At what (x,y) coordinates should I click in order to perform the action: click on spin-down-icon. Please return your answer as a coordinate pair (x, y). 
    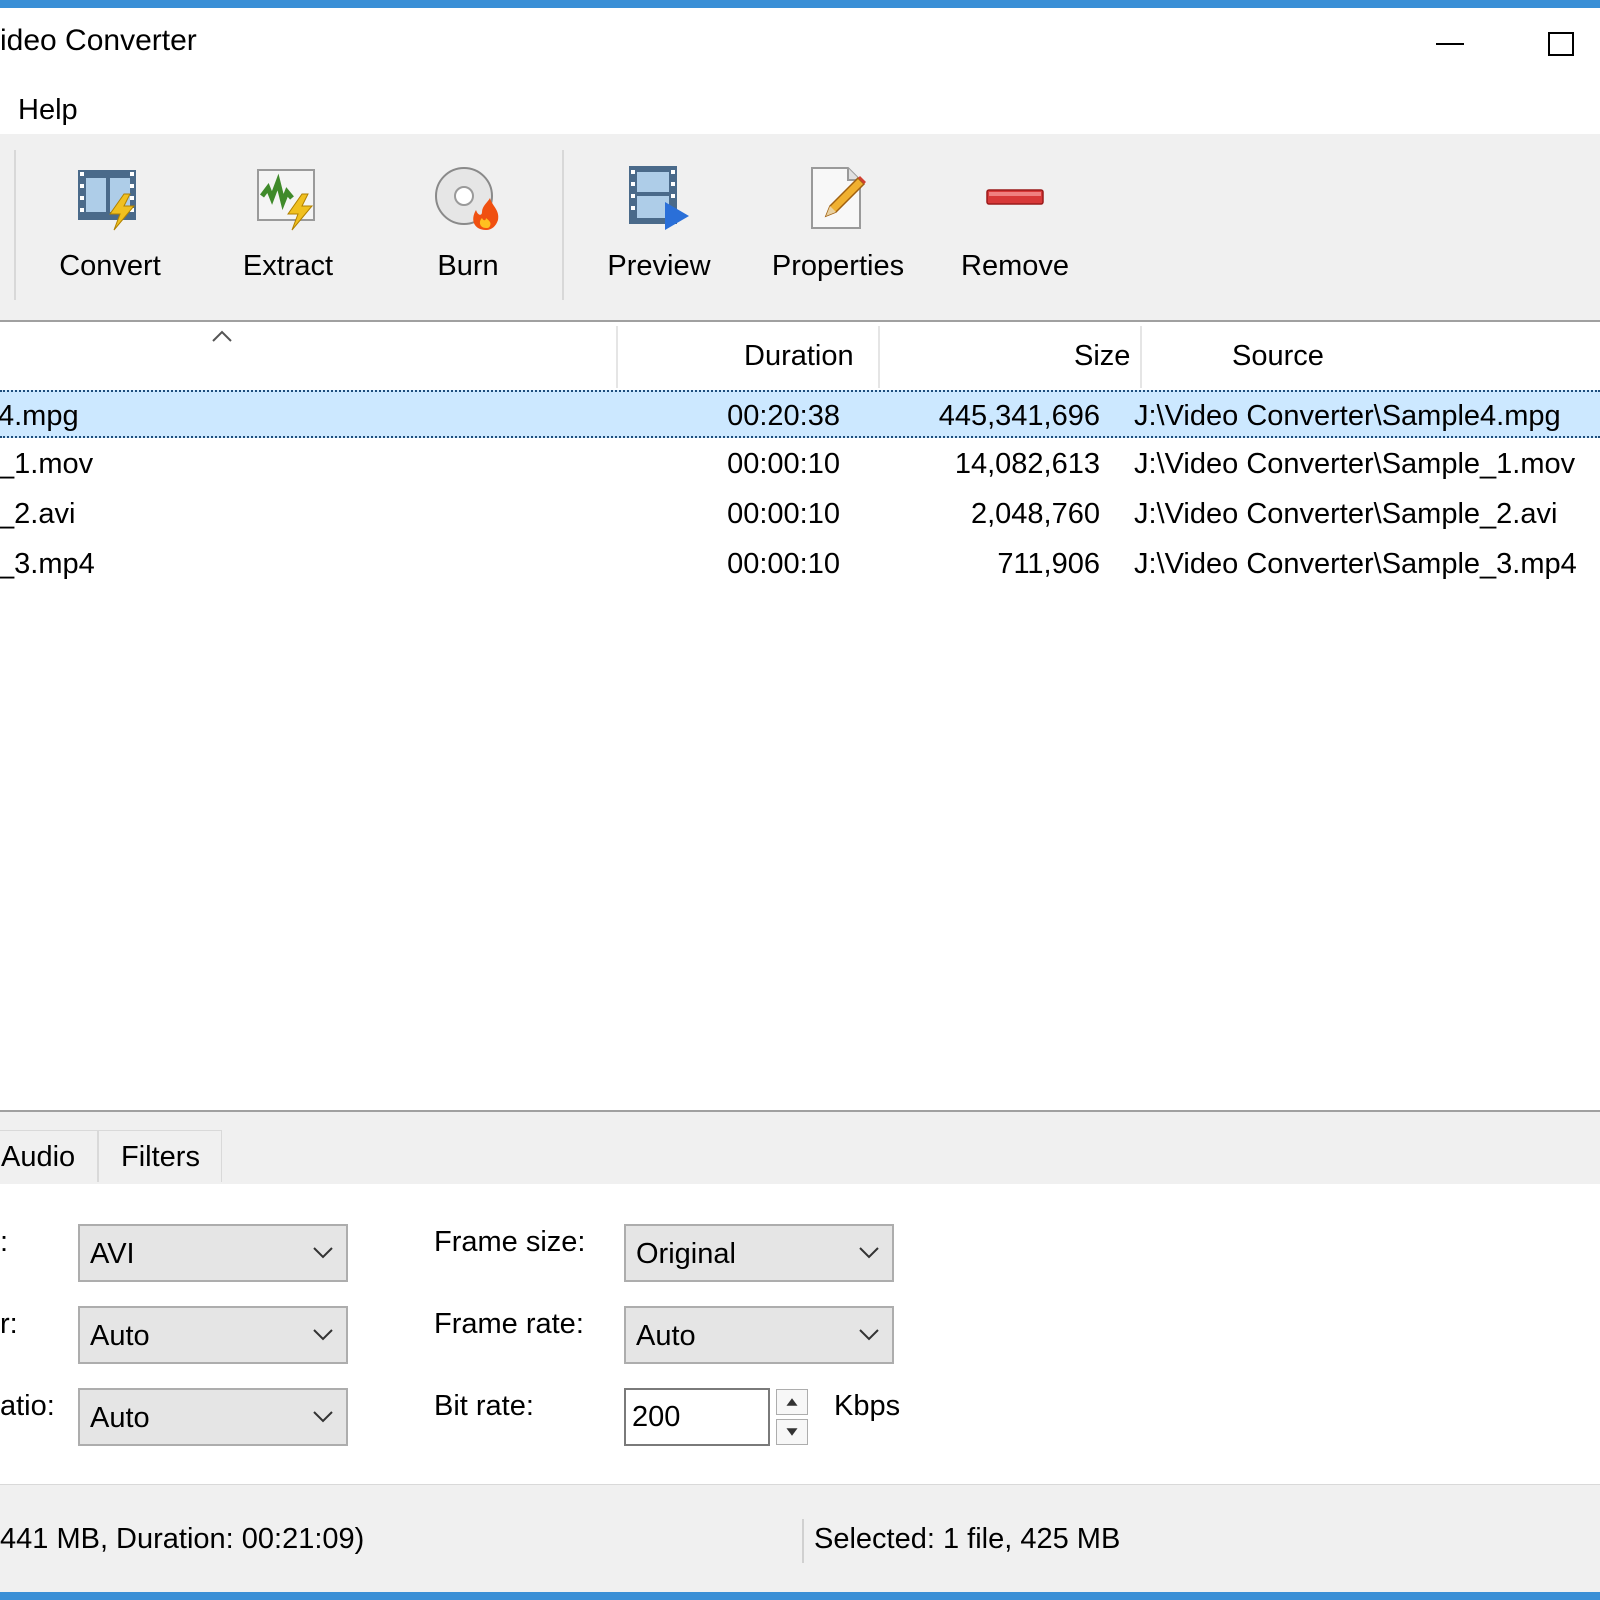
    Looking at the image, I should click on (792, 1432).